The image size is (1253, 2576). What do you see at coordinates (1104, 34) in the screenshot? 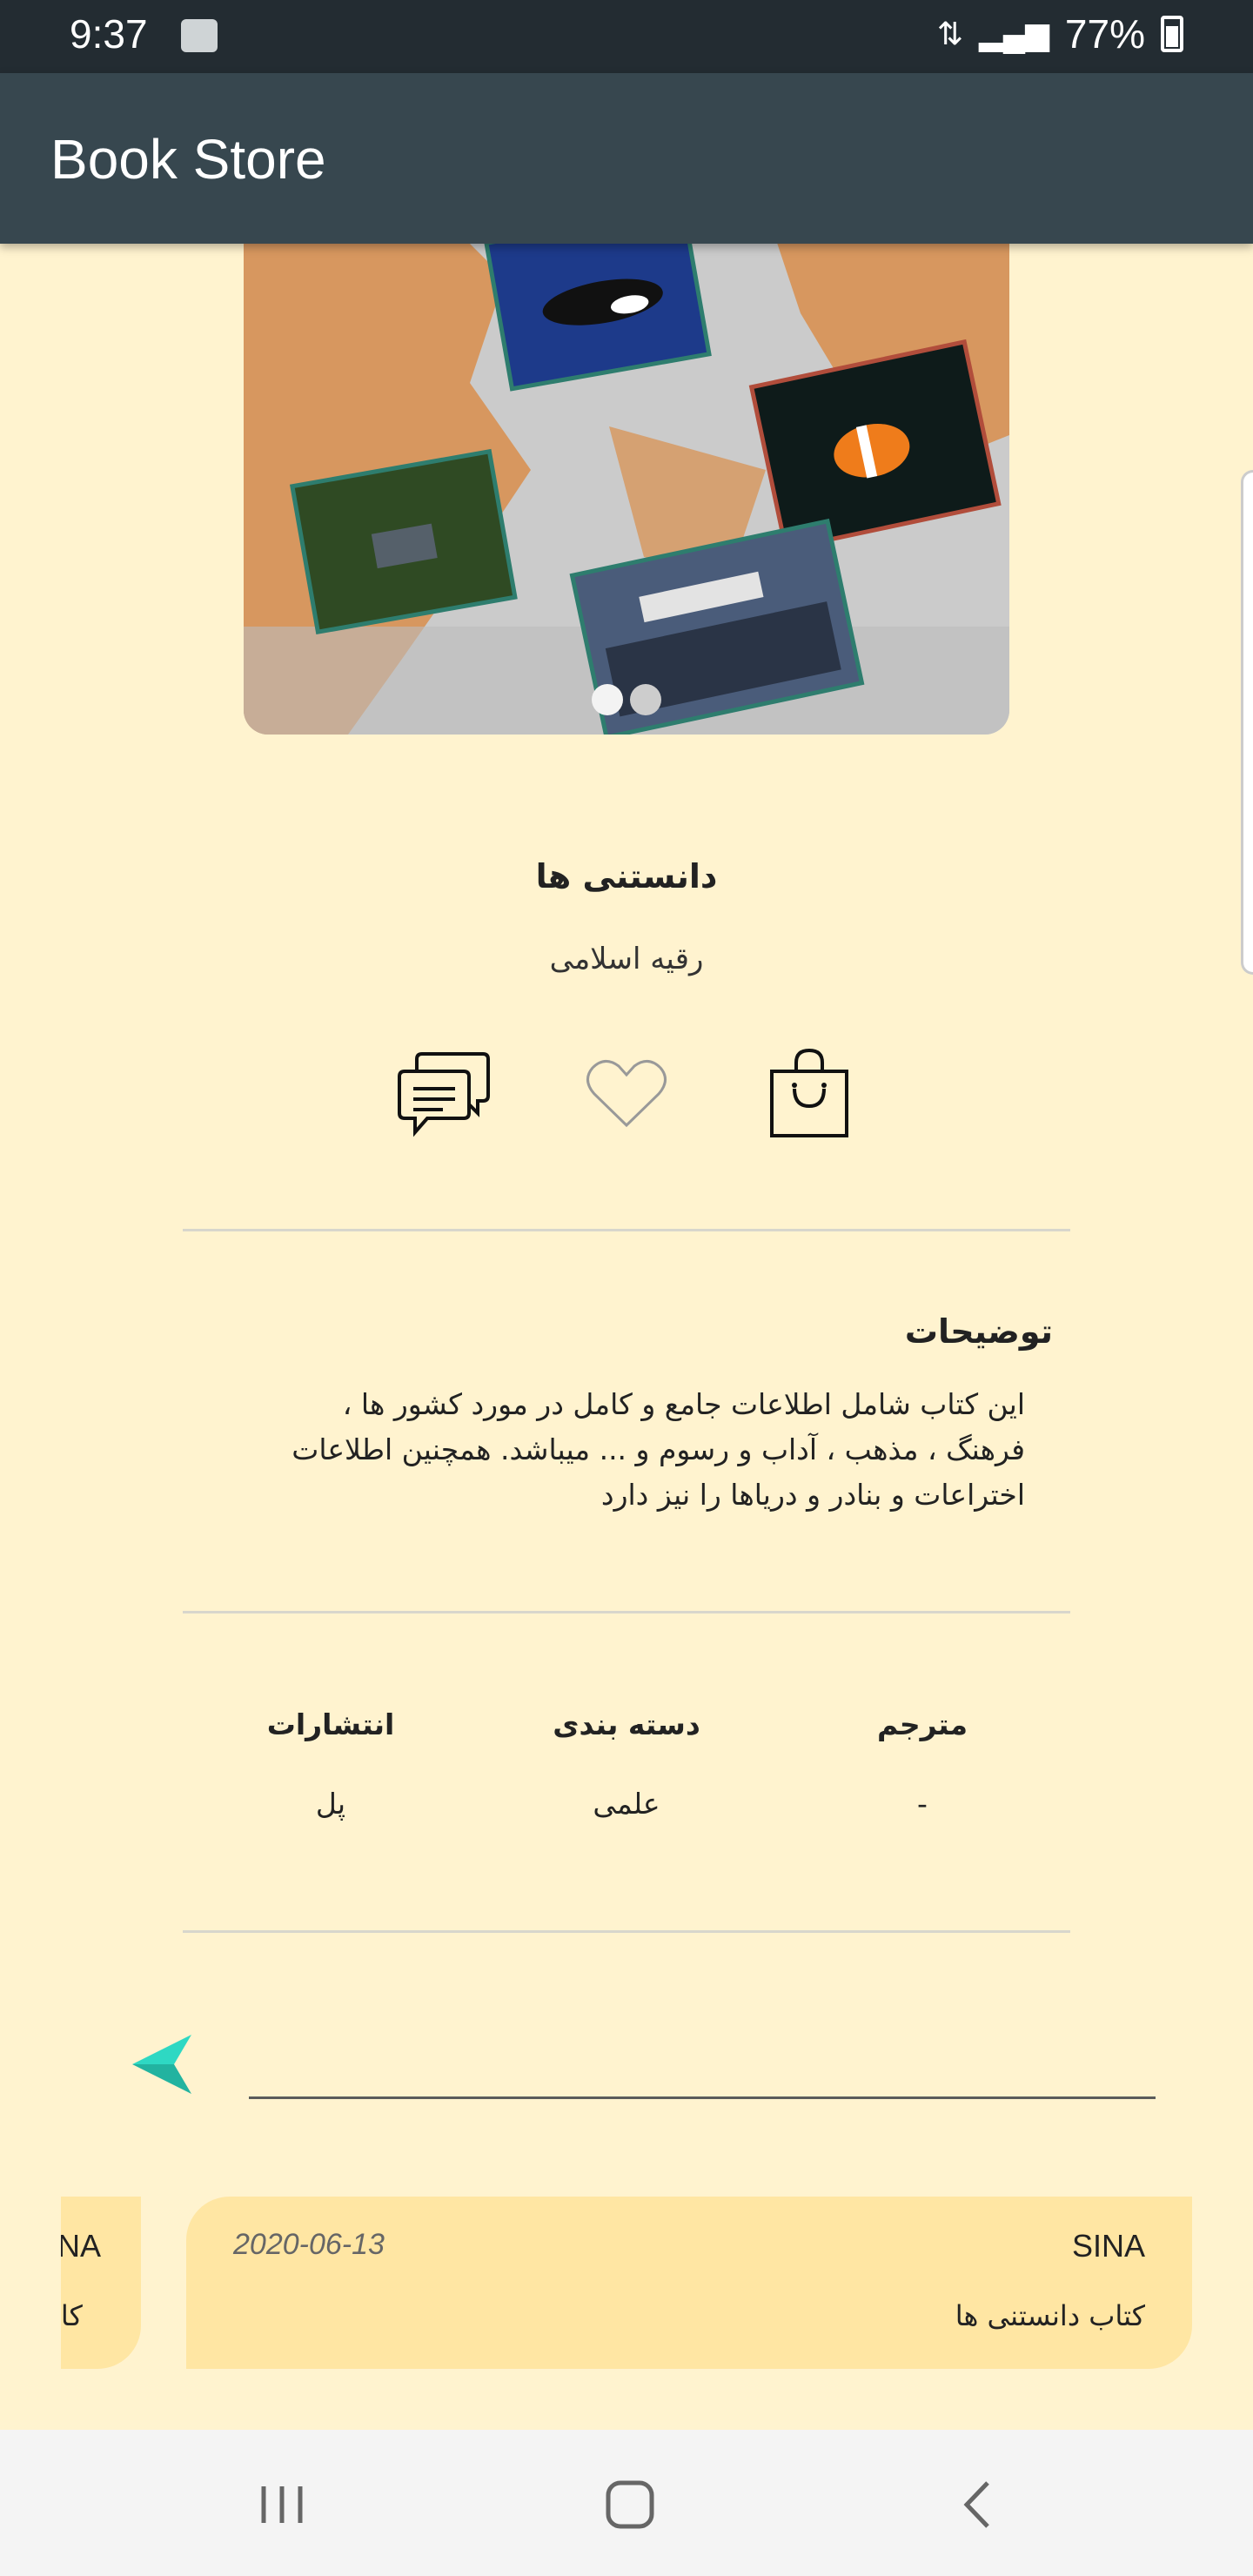
I see `battery-percent: 77%` at bounding box center [1104, 34].